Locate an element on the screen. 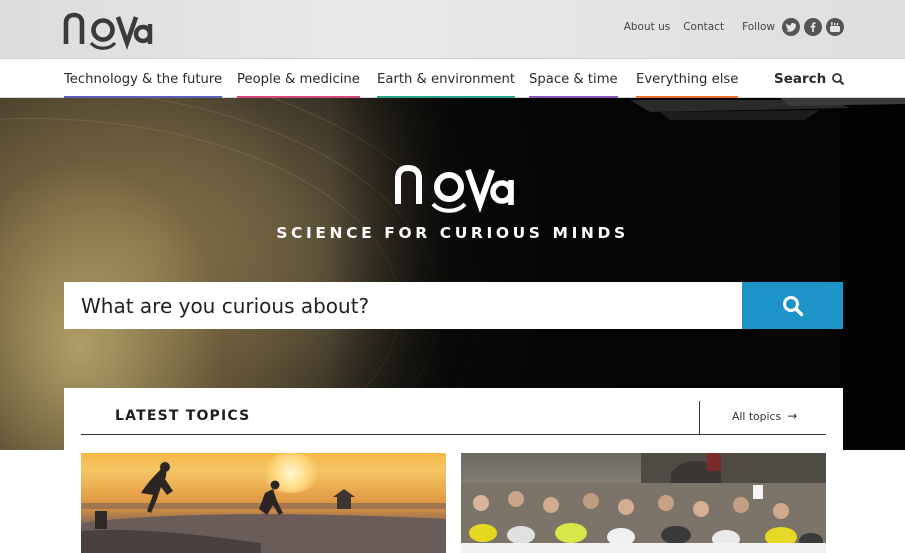 Image resolution: width=905 pixels, height=553 pixels. nav-earth-environment: Earth & environment is located at coordinates (446, 79).